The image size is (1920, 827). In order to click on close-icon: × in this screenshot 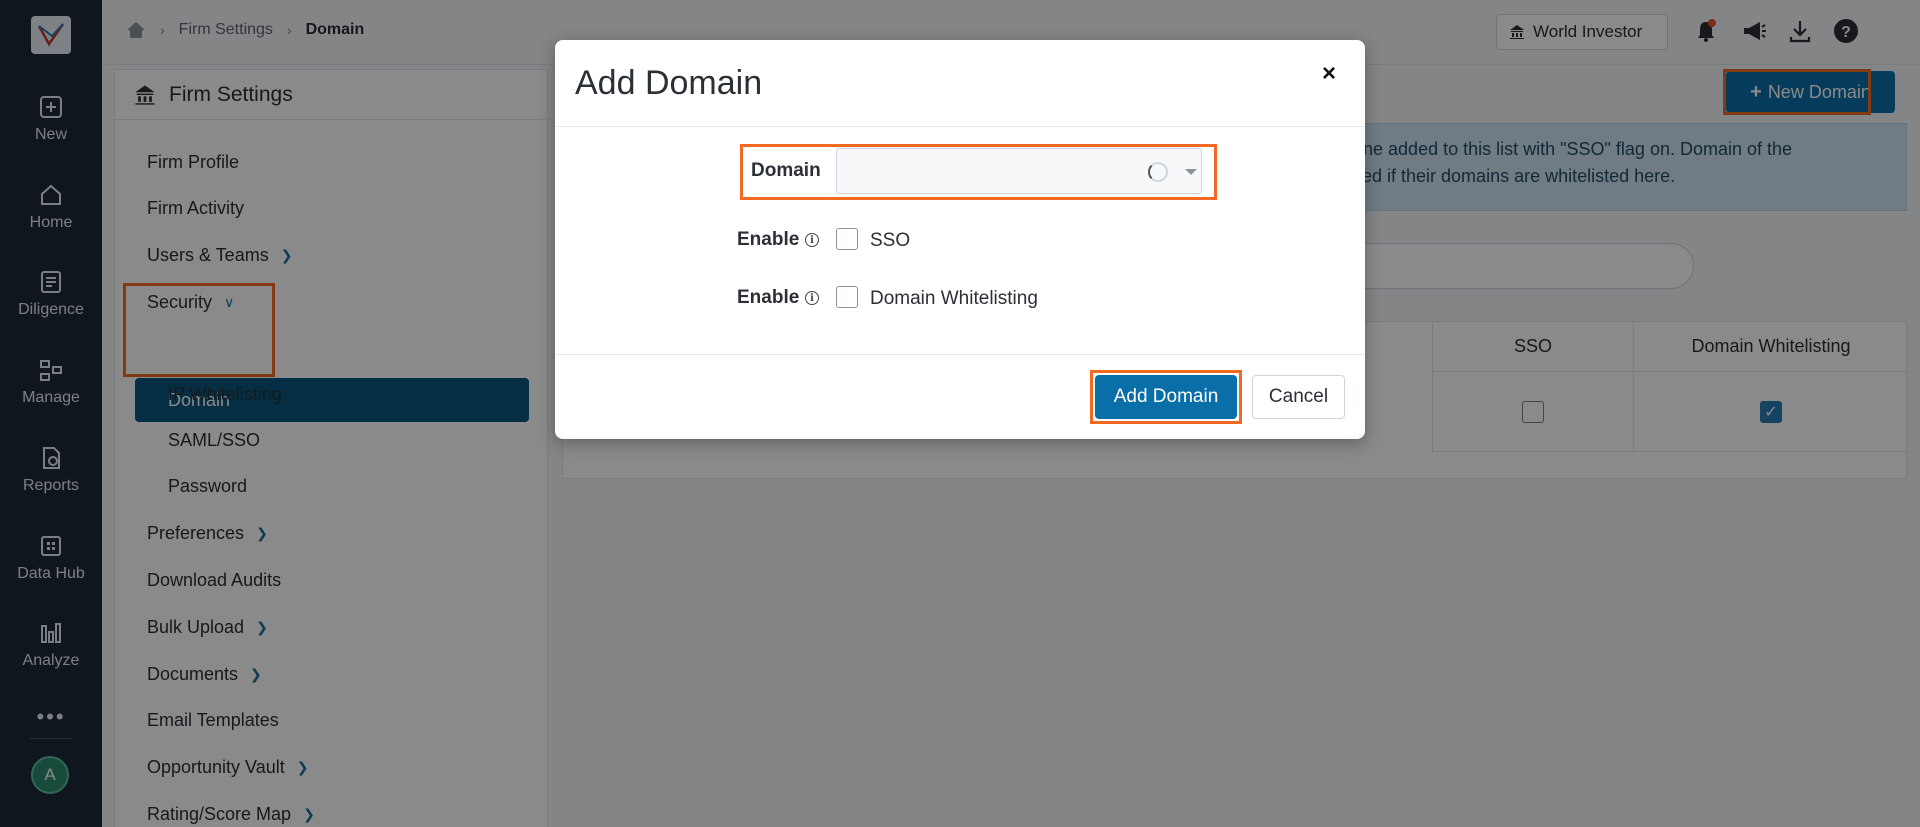, I will do `click(1329, 74)`.